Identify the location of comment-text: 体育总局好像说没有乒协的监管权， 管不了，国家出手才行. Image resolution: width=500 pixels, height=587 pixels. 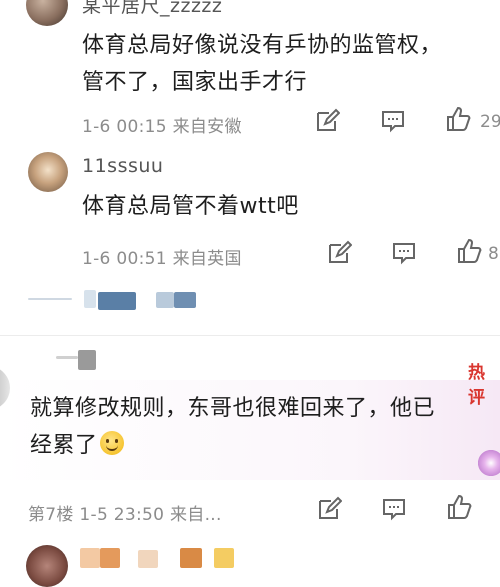
(262, 64).